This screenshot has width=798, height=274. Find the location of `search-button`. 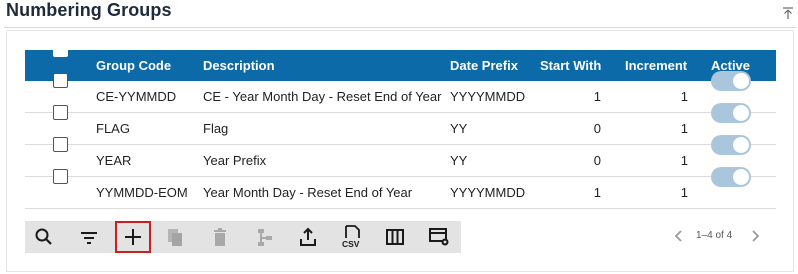

search-button is located at coordinates (44, 237).